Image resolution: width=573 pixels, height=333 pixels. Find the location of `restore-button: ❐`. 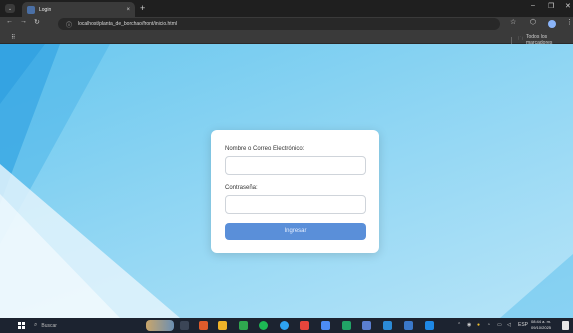

restore-button: ❐ is located at coordinates (551, 6).